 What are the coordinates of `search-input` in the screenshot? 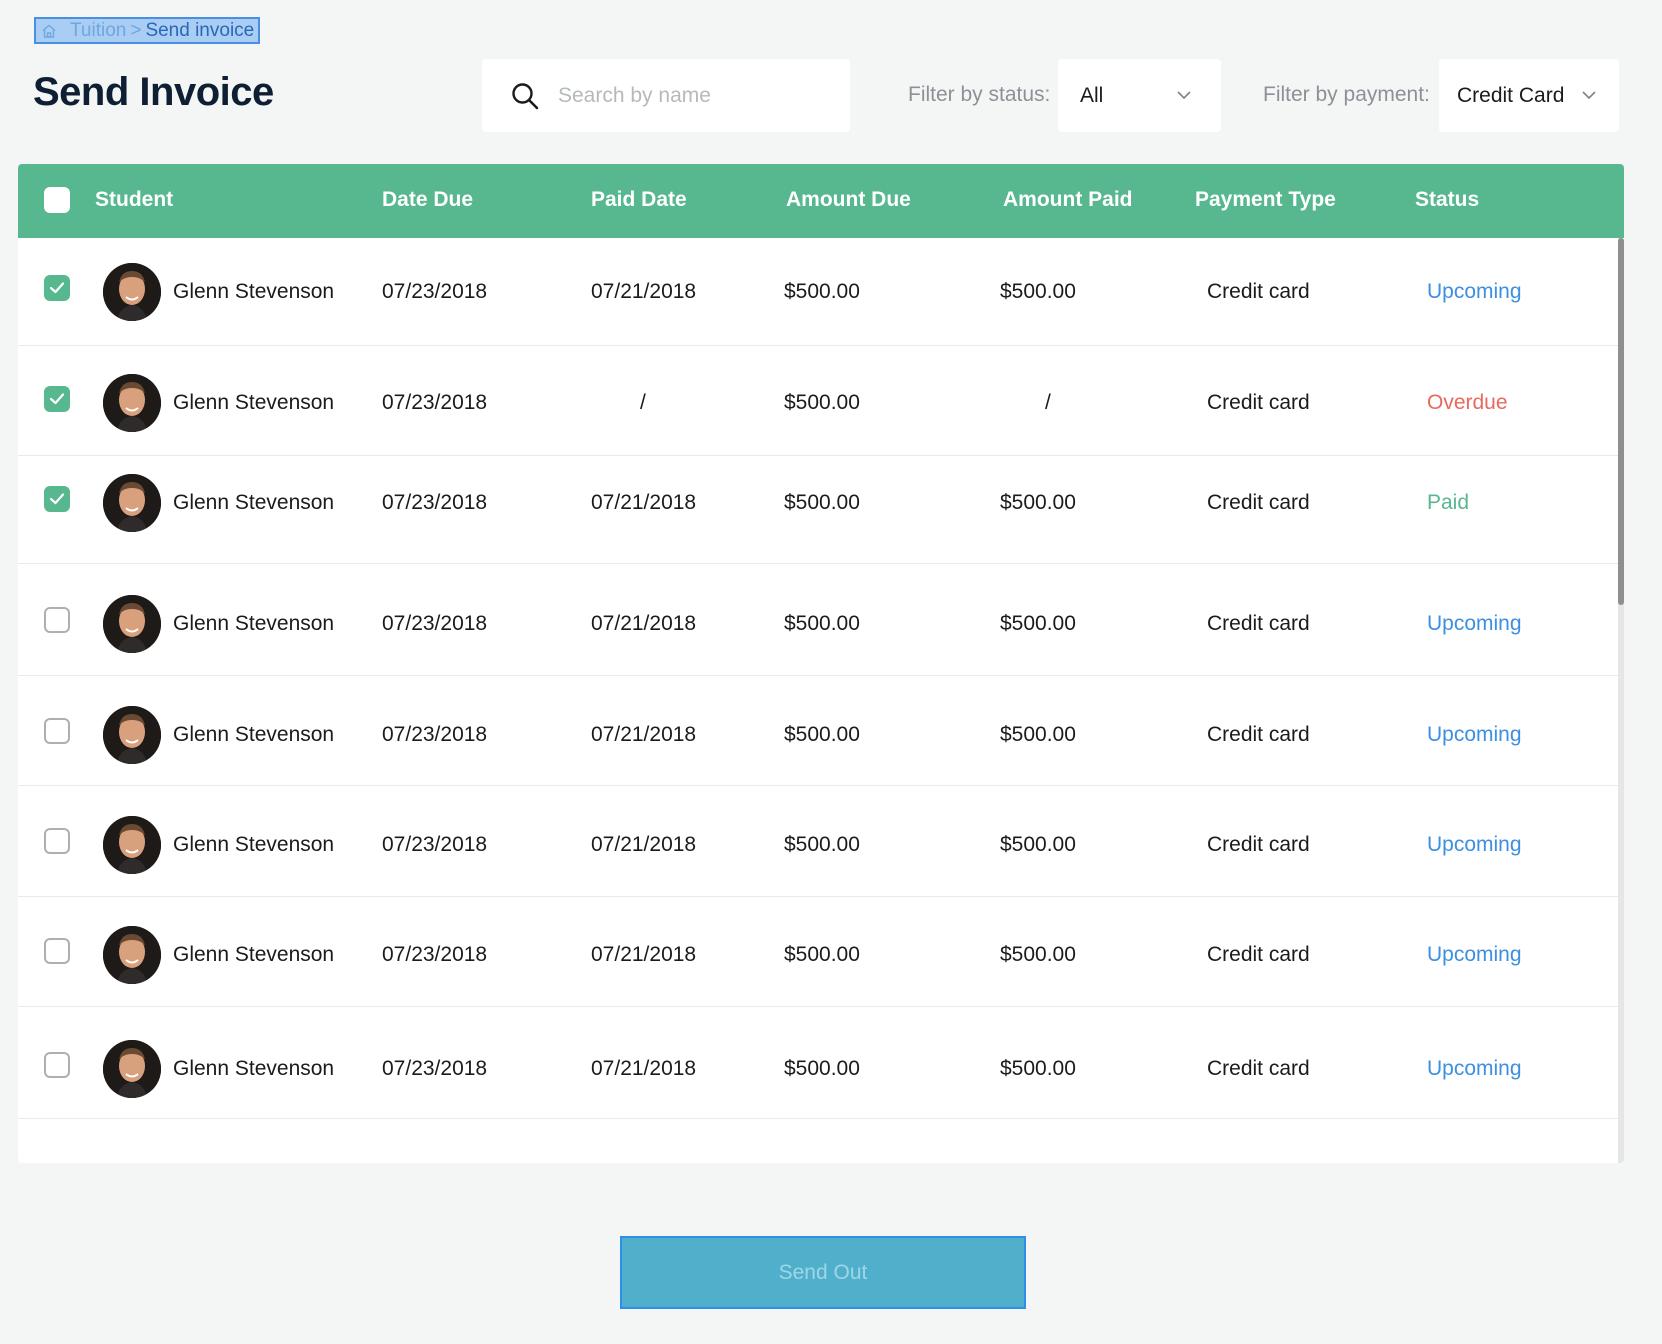 It's located at (693, 95).